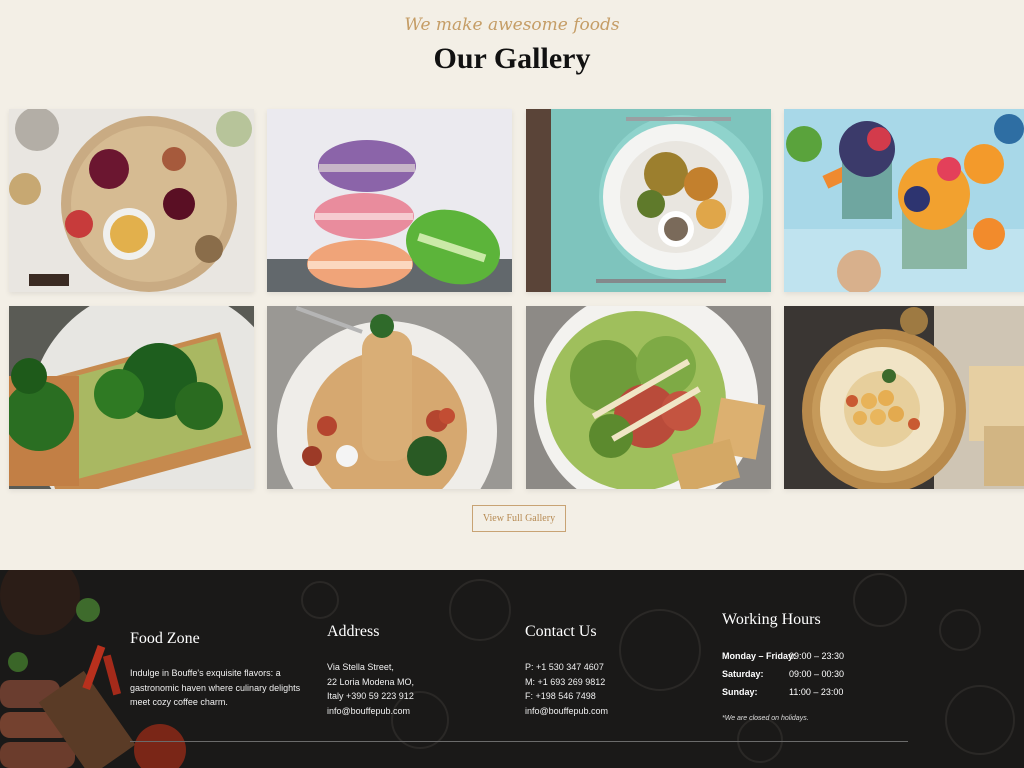 The image size is (1024, 768). I want to click on address-line: Via Stella Street,, so click(360, 667).